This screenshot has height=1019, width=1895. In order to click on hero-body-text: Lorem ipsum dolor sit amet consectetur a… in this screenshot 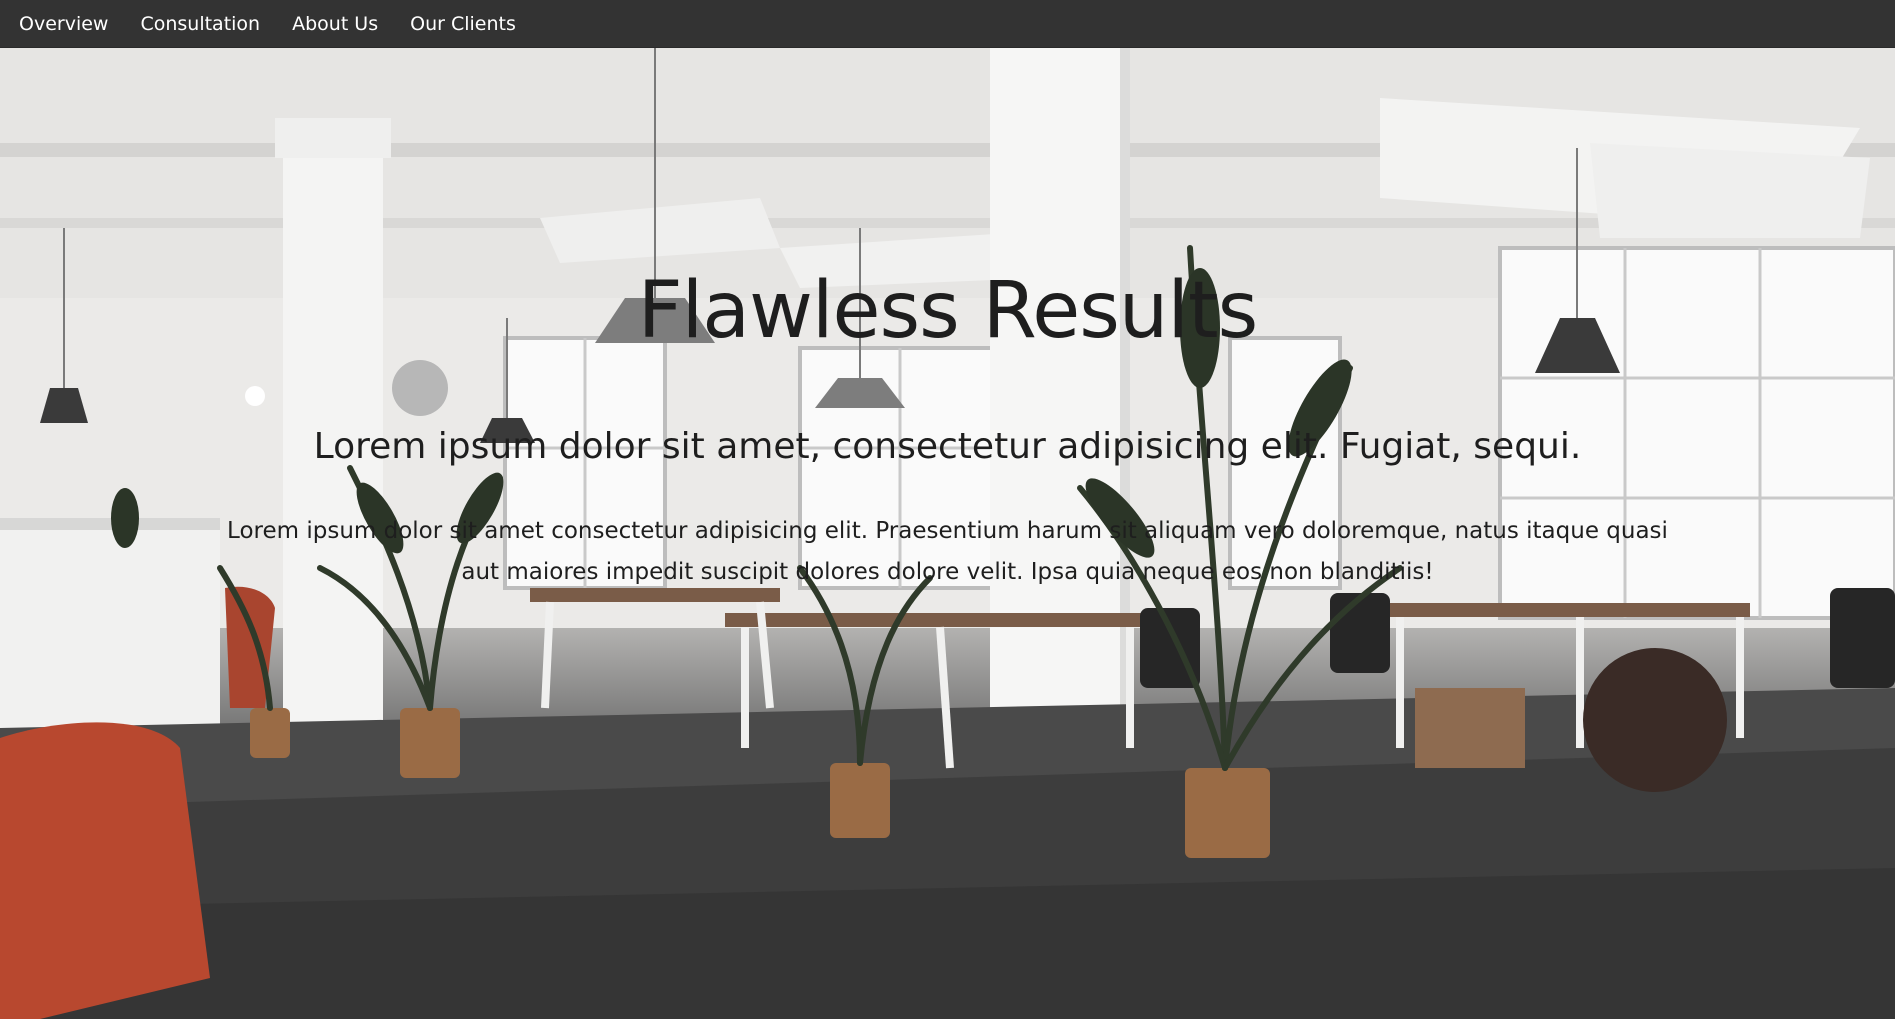, I will do `click(947, 551)`.